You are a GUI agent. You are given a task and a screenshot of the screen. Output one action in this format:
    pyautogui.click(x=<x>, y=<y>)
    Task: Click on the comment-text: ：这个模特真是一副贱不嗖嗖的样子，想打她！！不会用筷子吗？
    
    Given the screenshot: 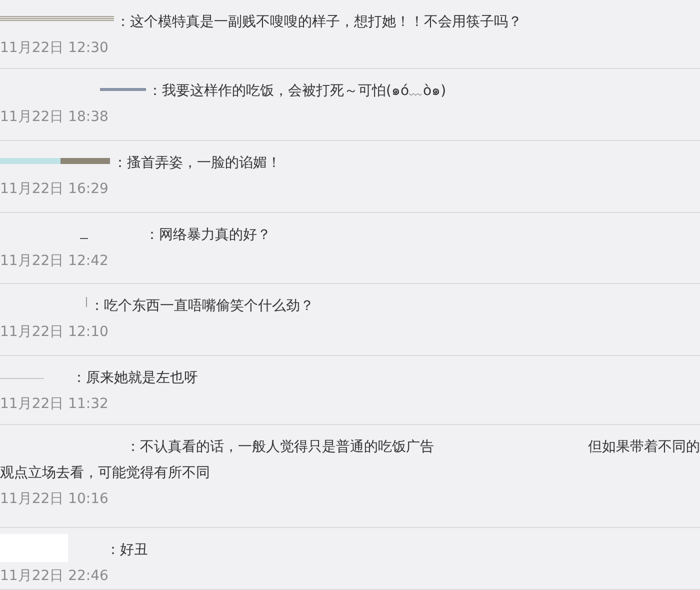 What is the action you would take?
    pyautogui.click(x=319, y=22)
    